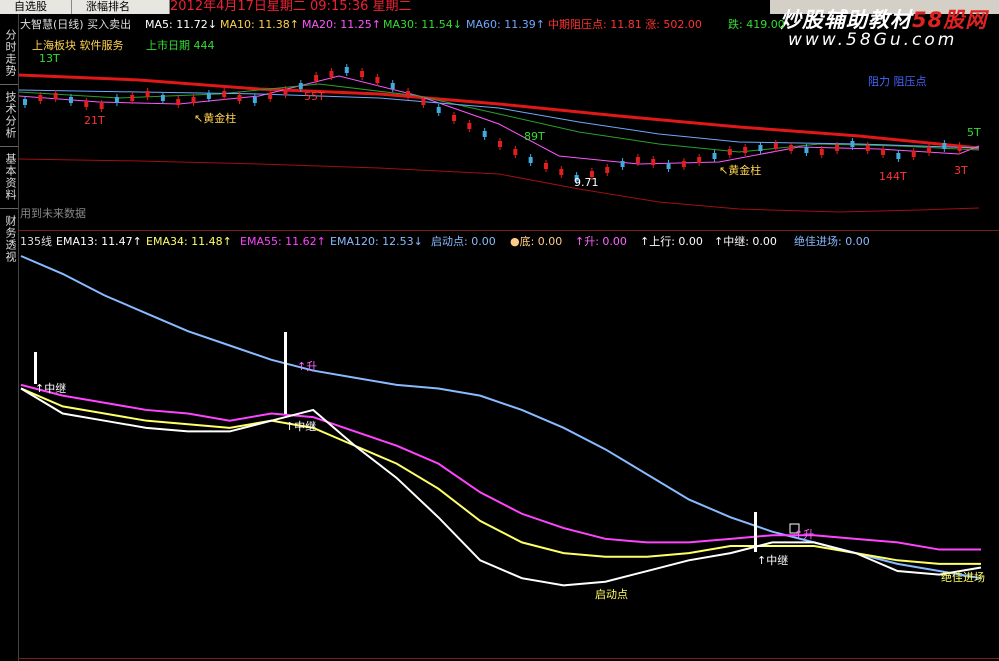 The width and height of the screenshot is (999, 661). What do you see at coordinates (36, 7) in the screenshot?
I see `tab-watchlist: 自选股` at bounding box center [36, 7].